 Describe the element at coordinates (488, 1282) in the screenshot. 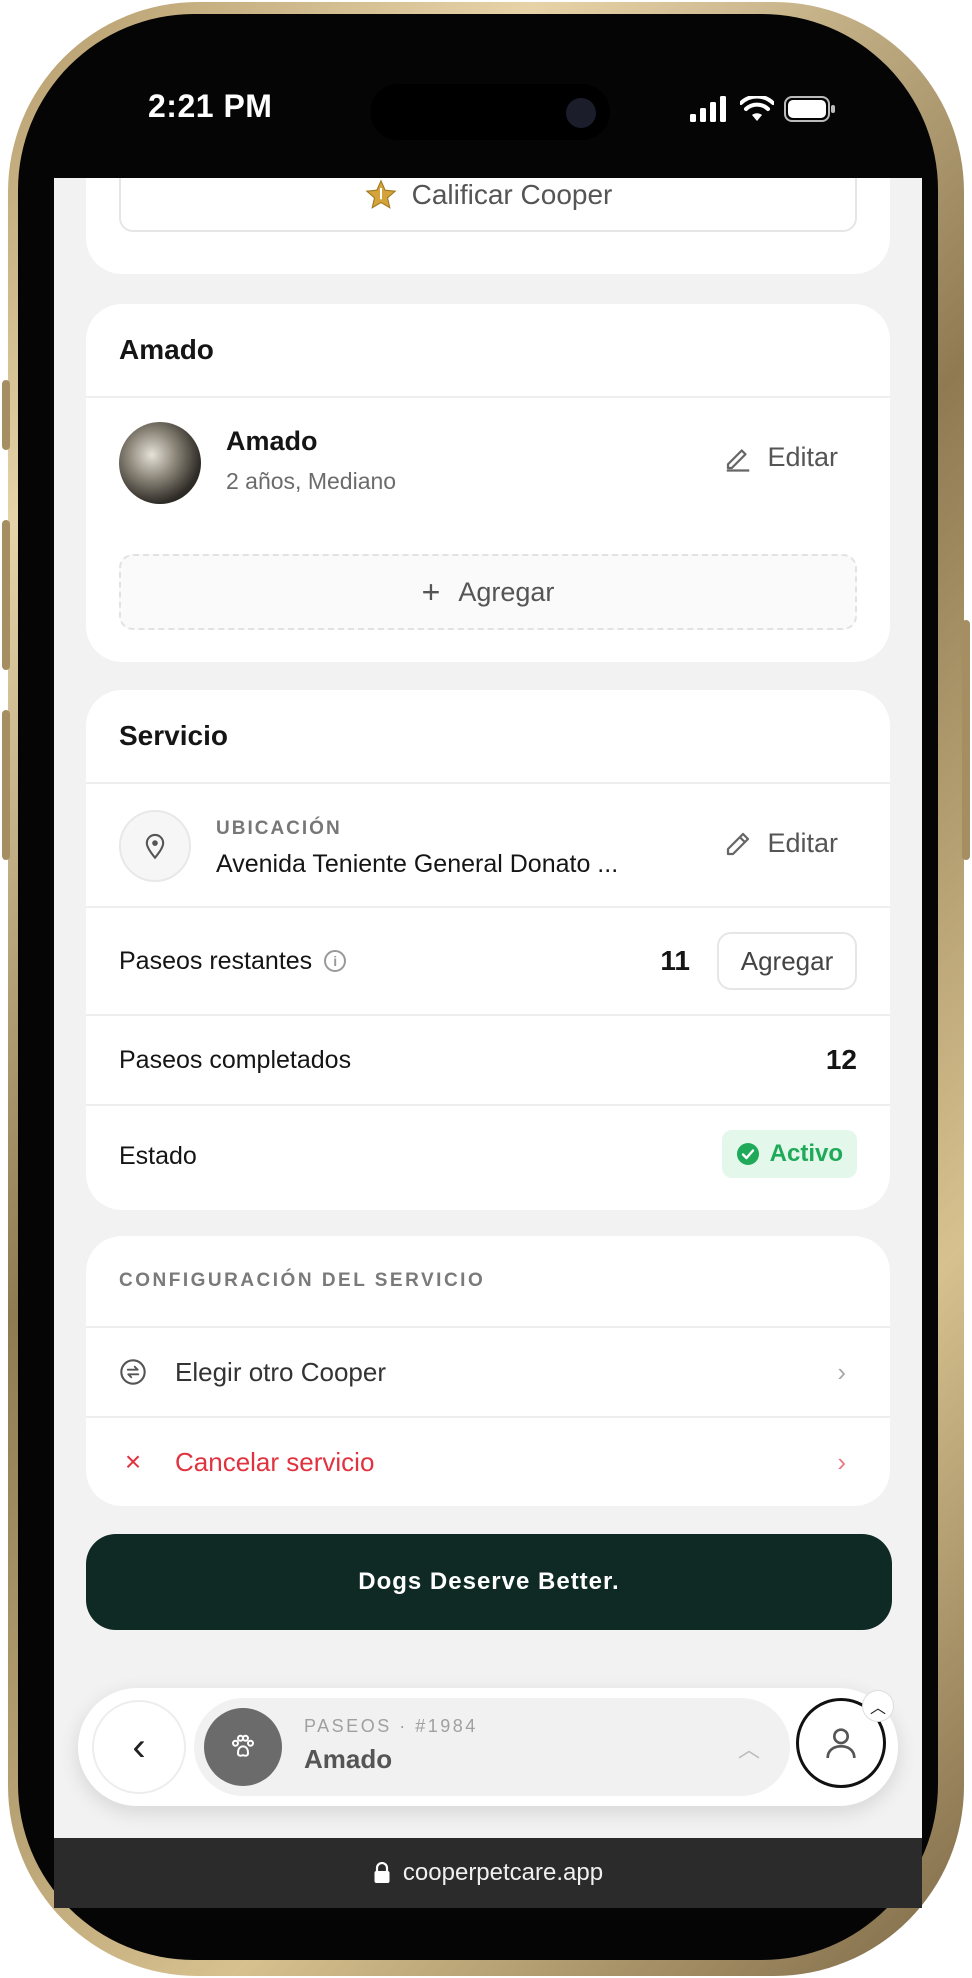

I see `config-card-title: CONFIGURACIÓN DEL SERVICIO` at that location.